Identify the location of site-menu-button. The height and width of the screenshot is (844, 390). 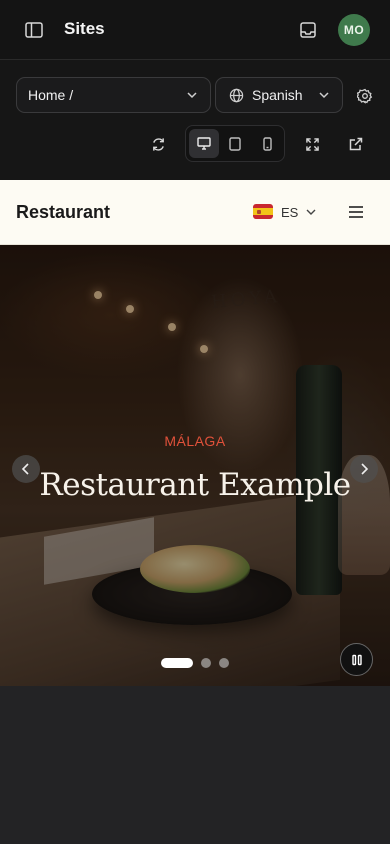
(356, 212).